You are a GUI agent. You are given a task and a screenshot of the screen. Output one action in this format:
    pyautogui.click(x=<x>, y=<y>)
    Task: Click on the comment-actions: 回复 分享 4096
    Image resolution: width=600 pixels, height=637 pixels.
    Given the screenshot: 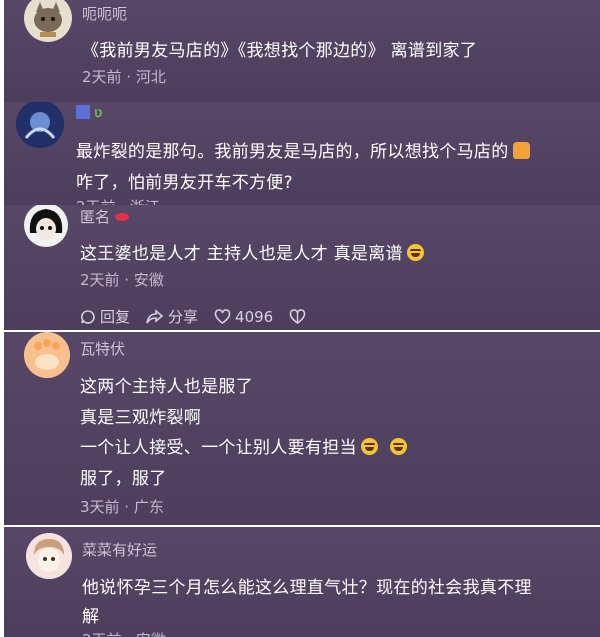 What is the action you would take?
    pyautogui.click(x=193, y=316)
    